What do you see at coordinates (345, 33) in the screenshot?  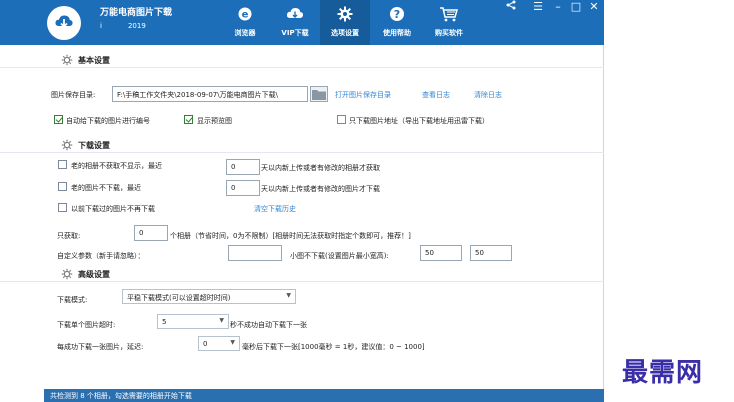 I see `nav-label: 选项设置` at bounding box center [345, 33].